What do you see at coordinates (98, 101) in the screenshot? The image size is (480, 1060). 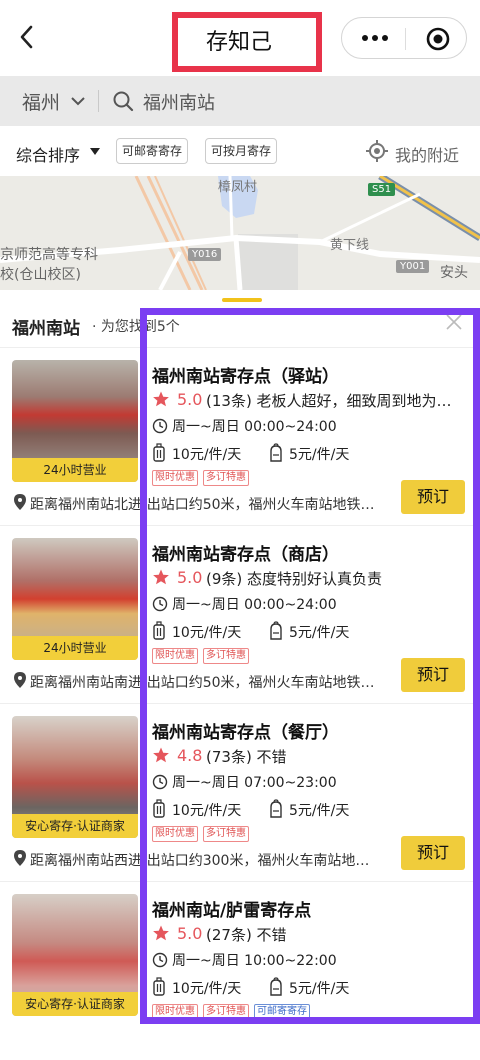 I see `search-divider` at bounding box center [98, 101].